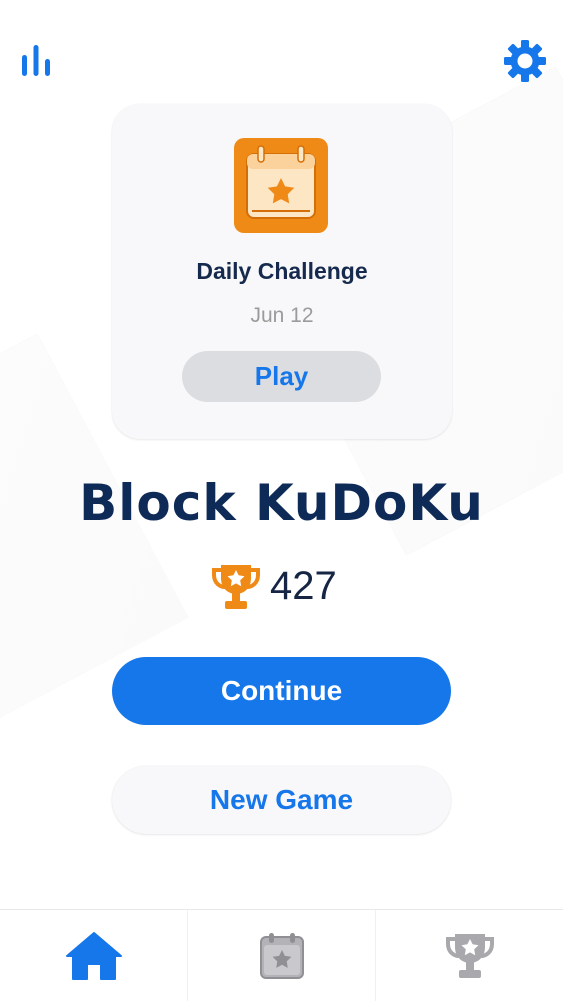 The height and width of the screenshot is (1001, 563). Describe the element at coordinates (281, 800) in the screenshot. I see `new-game-button: New Game` at that location.